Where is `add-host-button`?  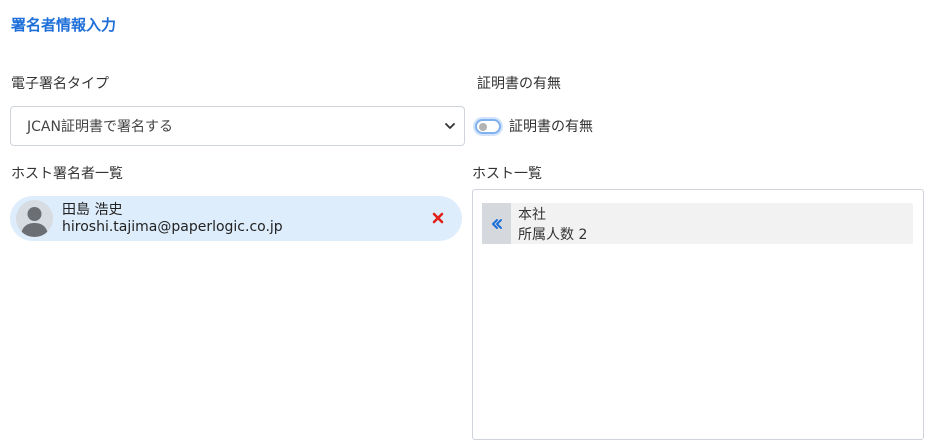
add-host-button is located at coordinates (496, 223).